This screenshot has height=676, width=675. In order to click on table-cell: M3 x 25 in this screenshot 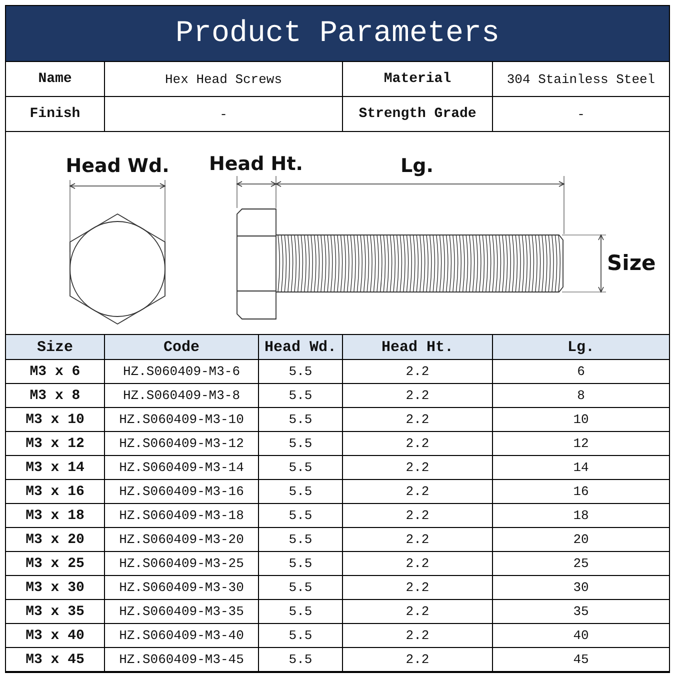, I will do `click(55, 564)`.